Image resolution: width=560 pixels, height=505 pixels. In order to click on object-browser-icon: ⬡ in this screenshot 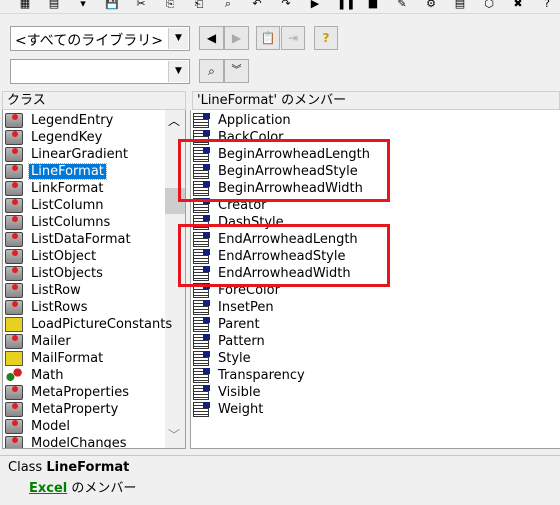, I will do `click(489, 5)`.